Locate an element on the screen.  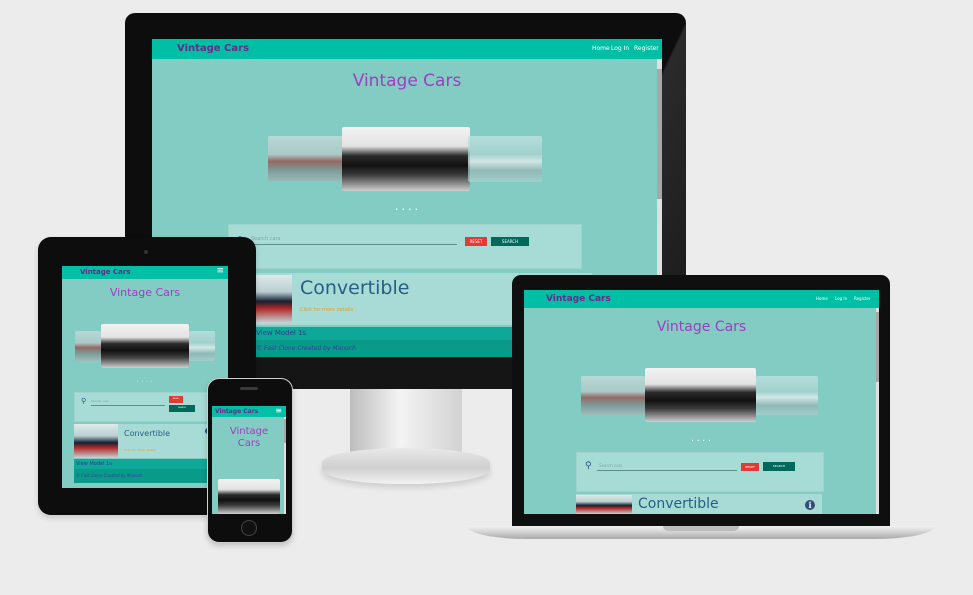
monitor-stand-base is located at coordinates (406, 466).